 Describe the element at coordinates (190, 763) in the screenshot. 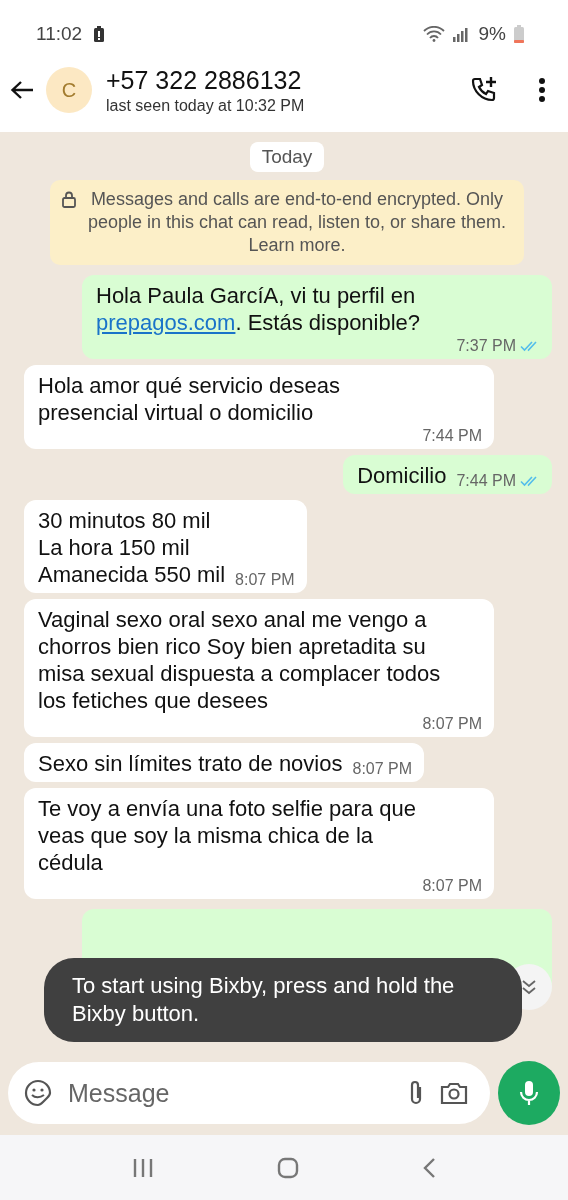

I see `message-text: Sexo sin límites trato de novios` at that location.